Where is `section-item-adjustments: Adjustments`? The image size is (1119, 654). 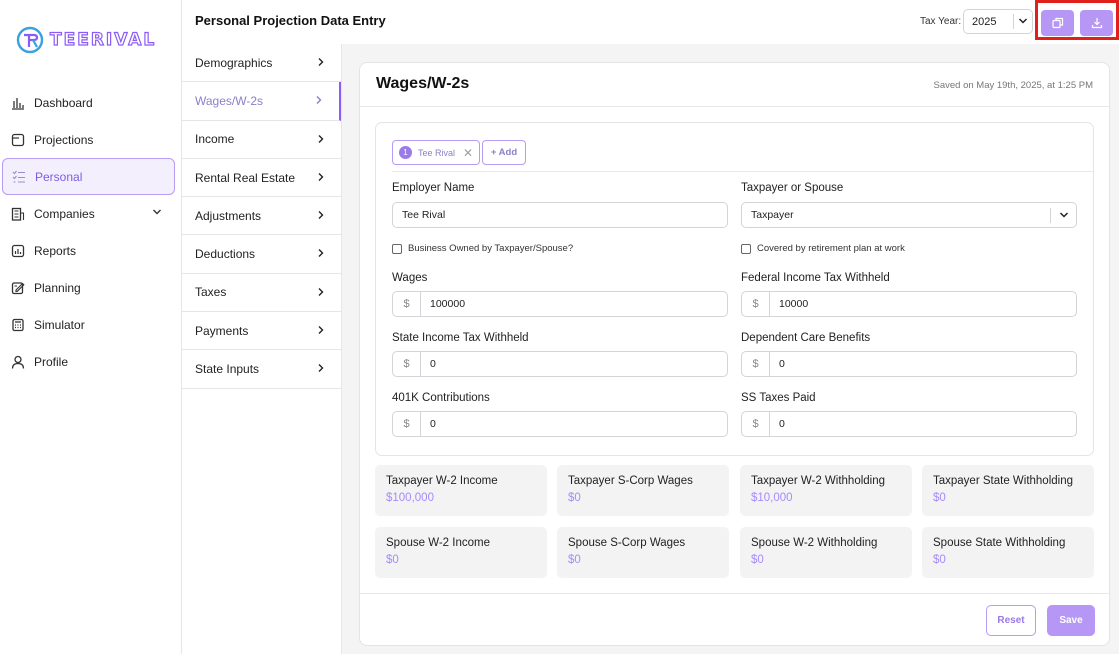
section-item-adjustments: Adjustments is located at coordinates (261, 216).